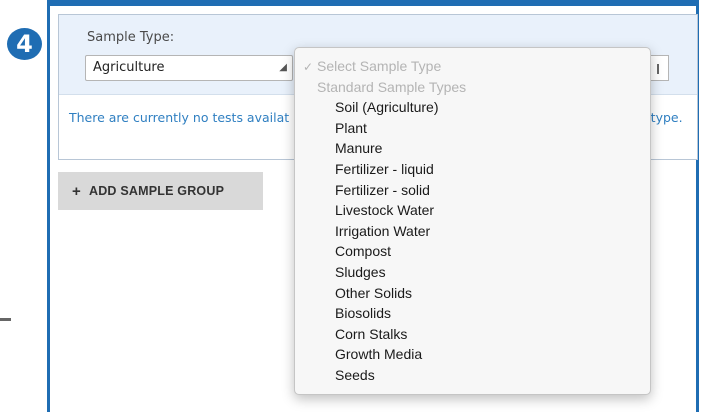  What do you see at coordinates (5, 319) in the screenshot?
I see `side-connector` at bounding box center [5, 319].